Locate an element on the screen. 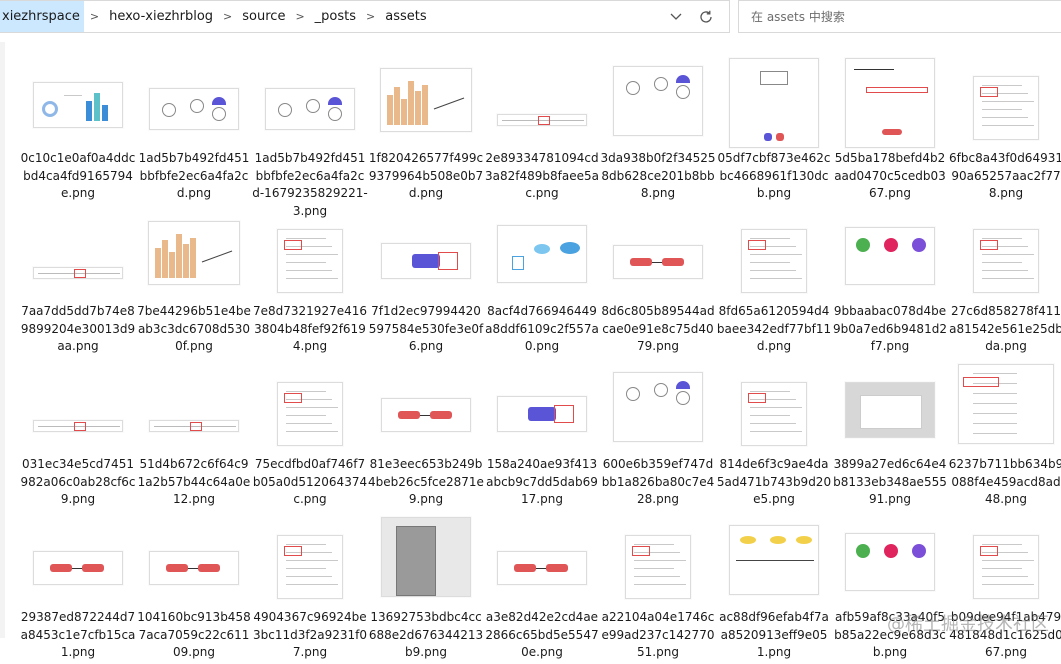  file-item: 6237b711bb634b9088f4e459acd8ad48.png is located at coordinates (1004, 434).